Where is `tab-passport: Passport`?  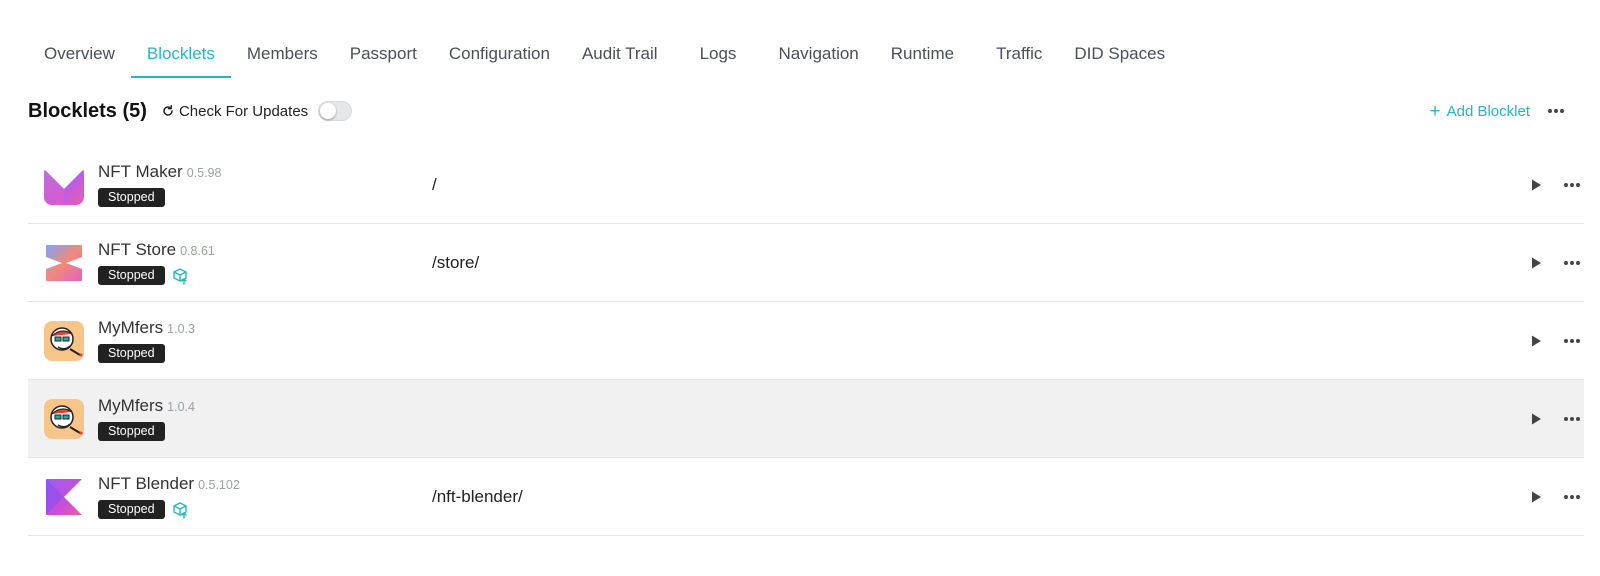 tab-passport: Passport is located at coordinates (383, 54).